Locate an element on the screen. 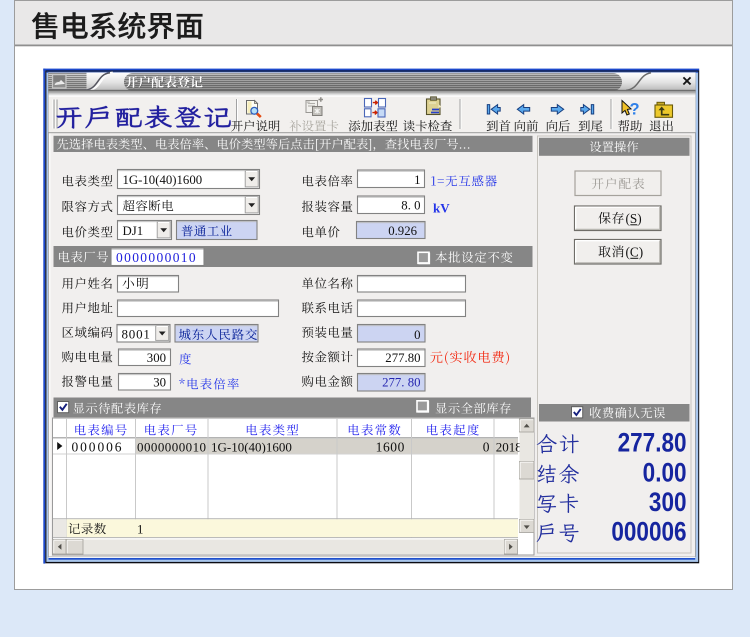 The image size is (750, 637). svg-text: 1600 is located at coordinates (390, 447).